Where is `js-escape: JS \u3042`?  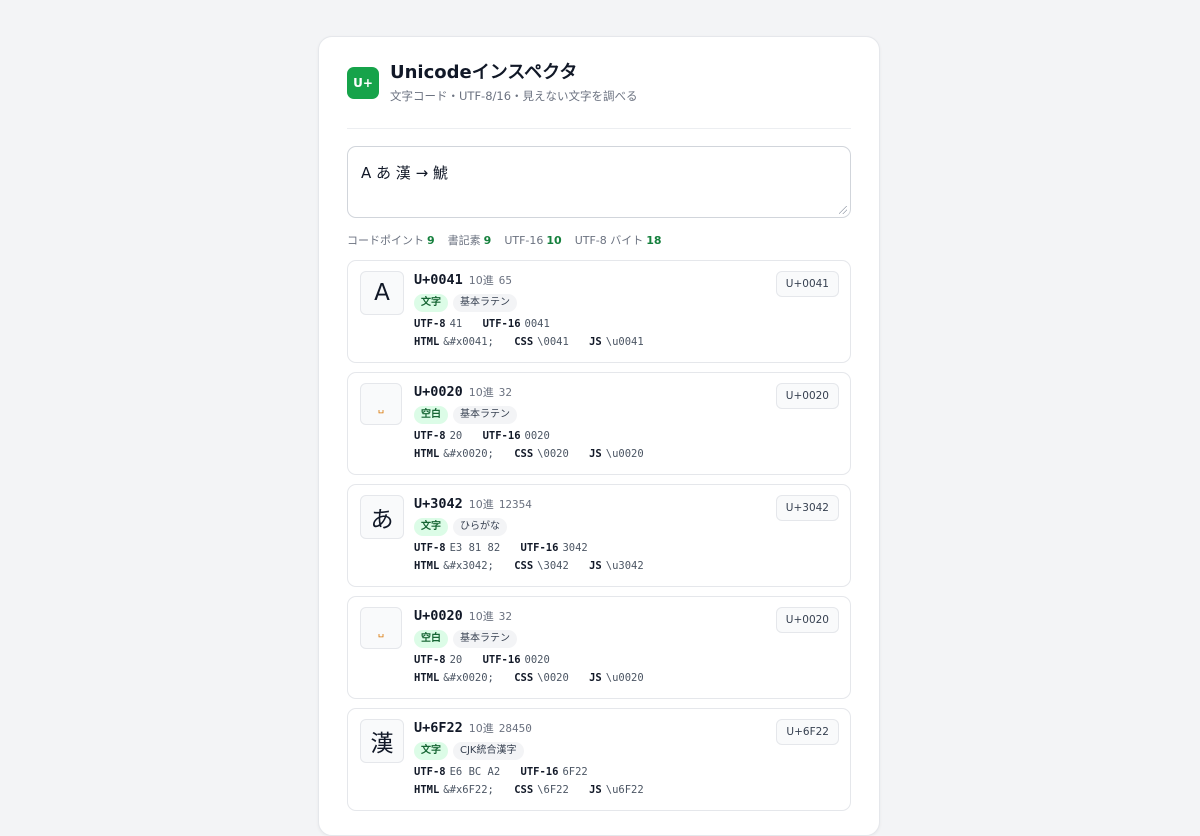
js-escape: JS \u3042 is located at coordinates (616, 566).